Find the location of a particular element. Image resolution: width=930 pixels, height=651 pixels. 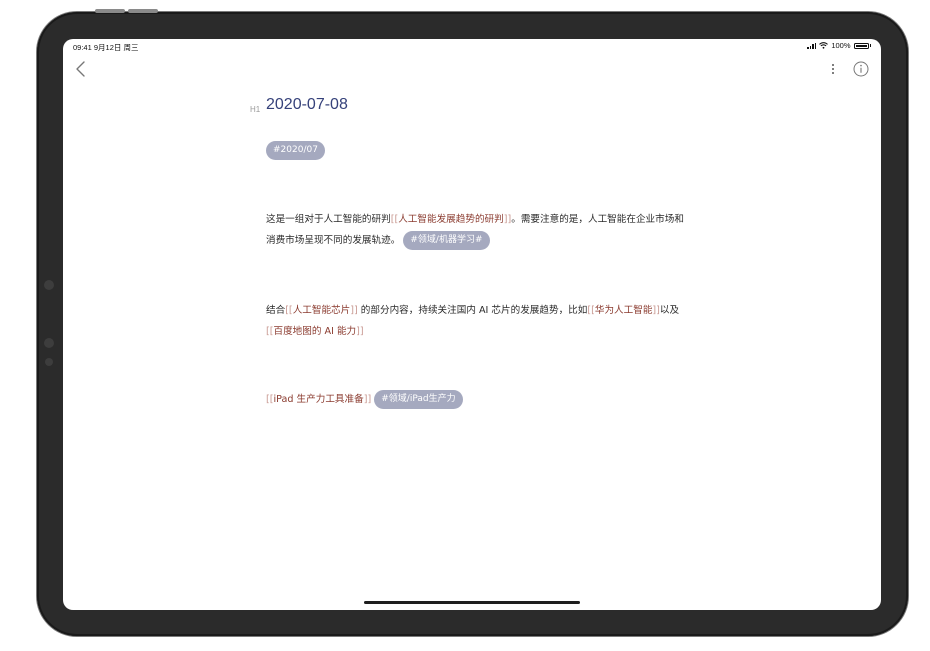

topic-tag: #领域/机器学习# is located at coordinates (446, 240).